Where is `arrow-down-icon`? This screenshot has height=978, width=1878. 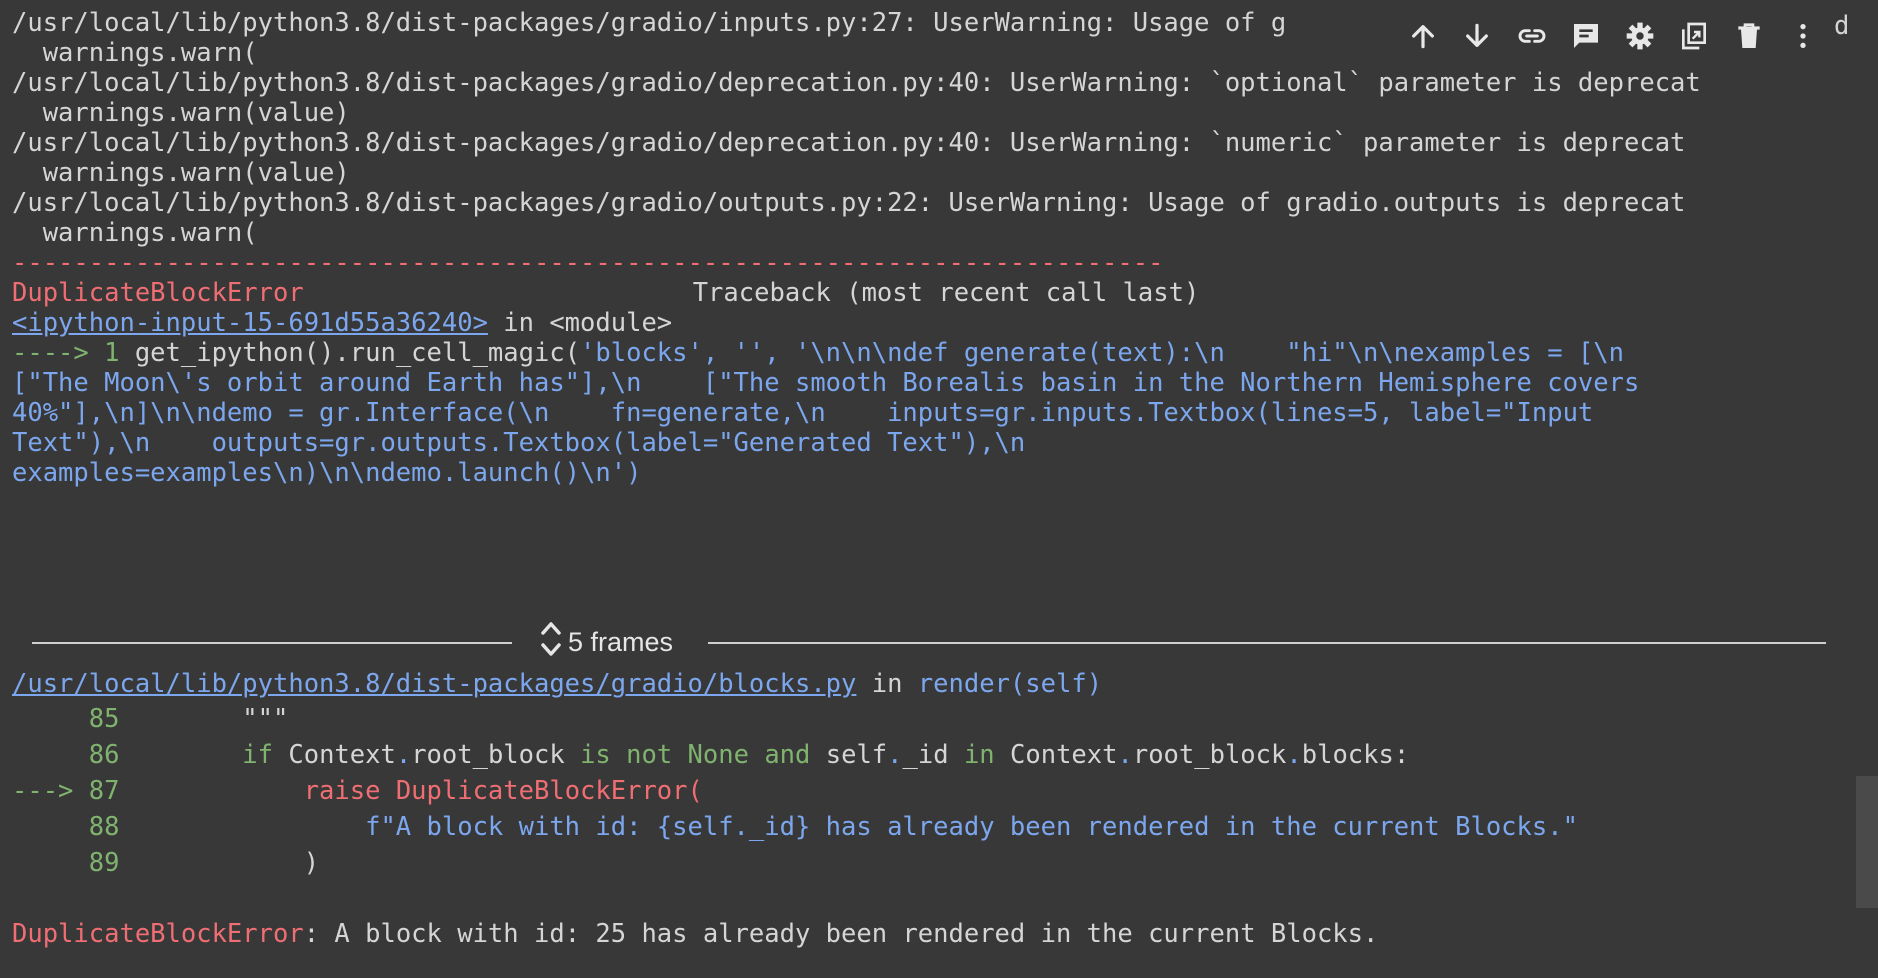 arrow-down-icon is located at coordinates (1477, 35).